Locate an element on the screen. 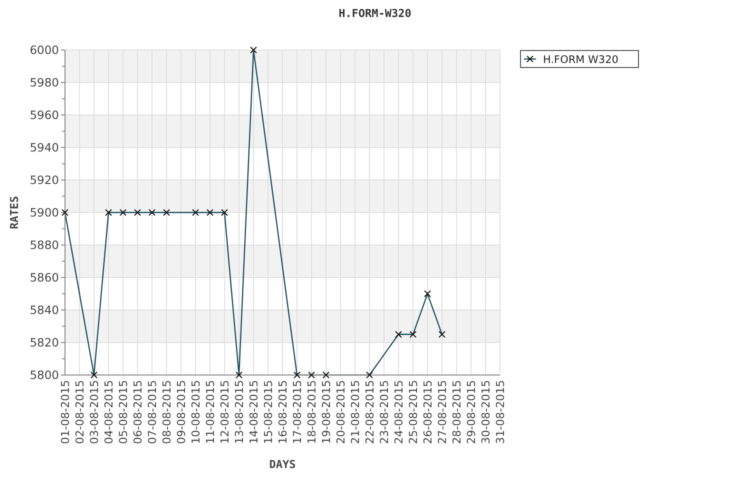 The image size is (750, 500). x-tick-label: 01-08-2015 is located at coordinates (65, 412).